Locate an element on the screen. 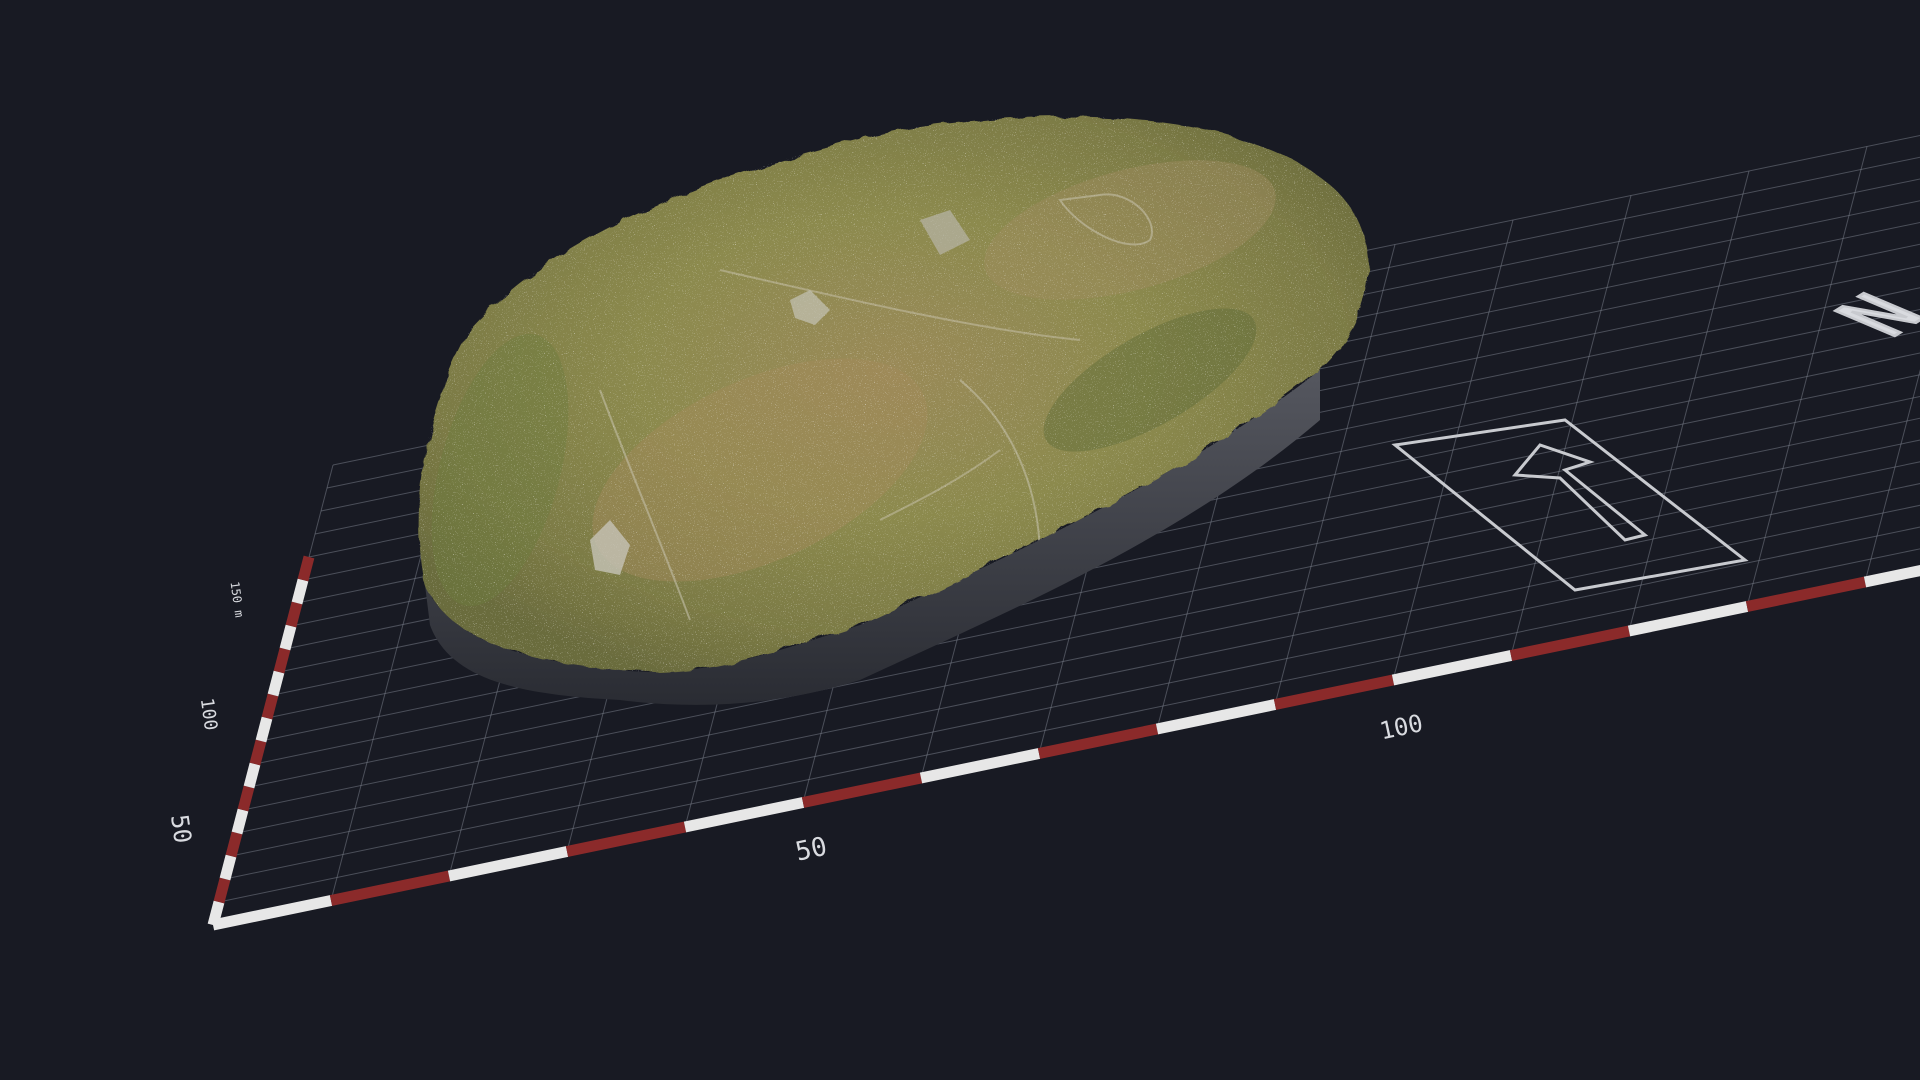  grid-line-x is located at coordinates (1892, 476).